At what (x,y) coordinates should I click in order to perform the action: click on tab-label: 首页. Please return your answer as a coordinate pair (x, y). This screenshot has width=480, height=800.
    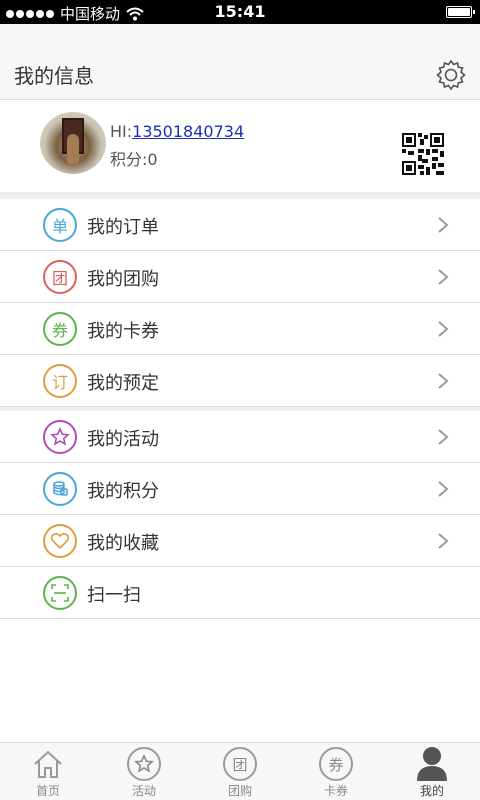
    Looking at the image, I should click on (47, 791).